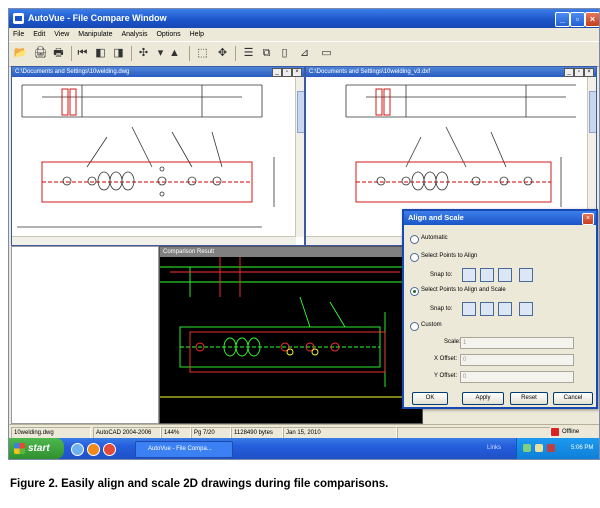 The image size is (600, 508). Describe the element at coordinates (517, 343) in the screenshot. I see `scale-field: 1` at that location.